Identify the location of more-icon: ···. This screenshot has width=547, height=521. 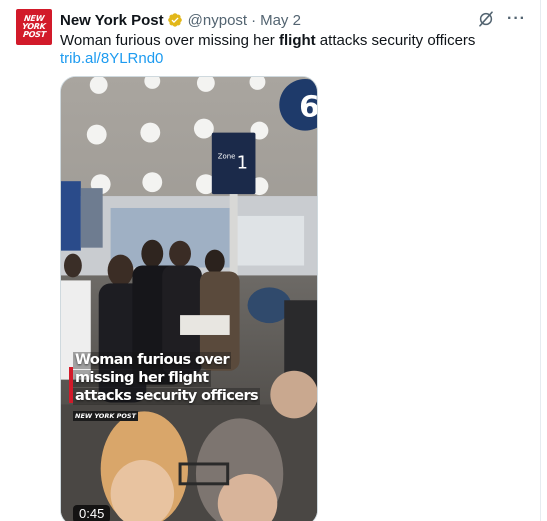
(516, 19).